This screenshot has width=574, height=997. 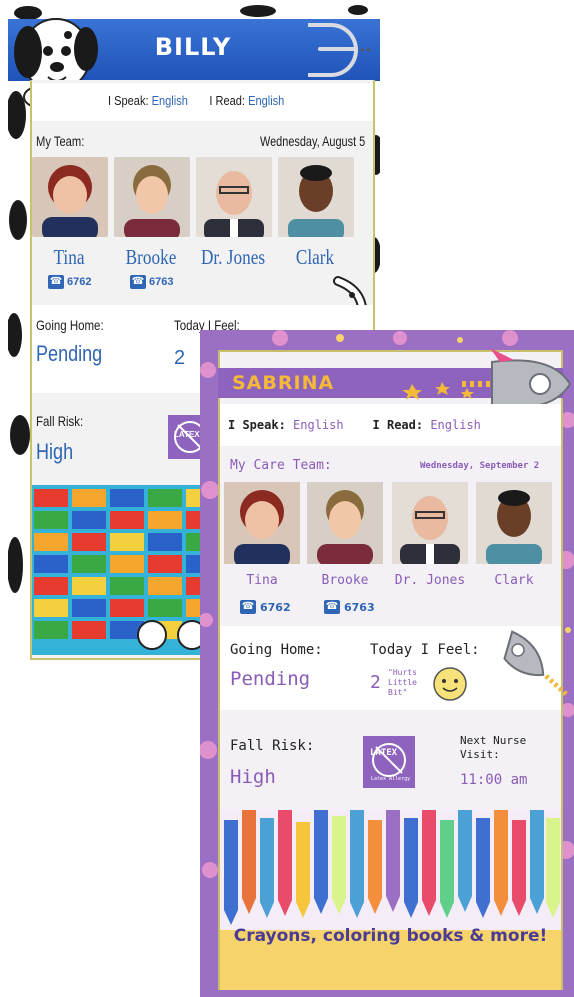 What do you see at coordinates (493, 747) in the screenshot?
I see `next-visit-label: Next Nurse Visit:` at bounding box center [493, 747].